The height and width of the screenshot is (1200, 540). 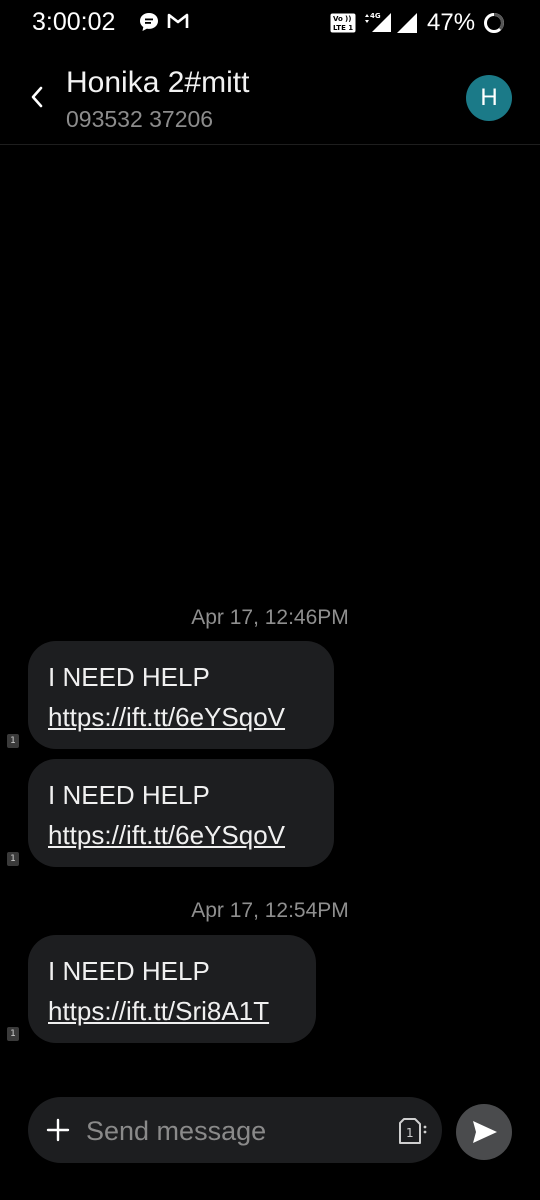 I want to click on contact-number: 093532 37206, so click(x=140, y=119).